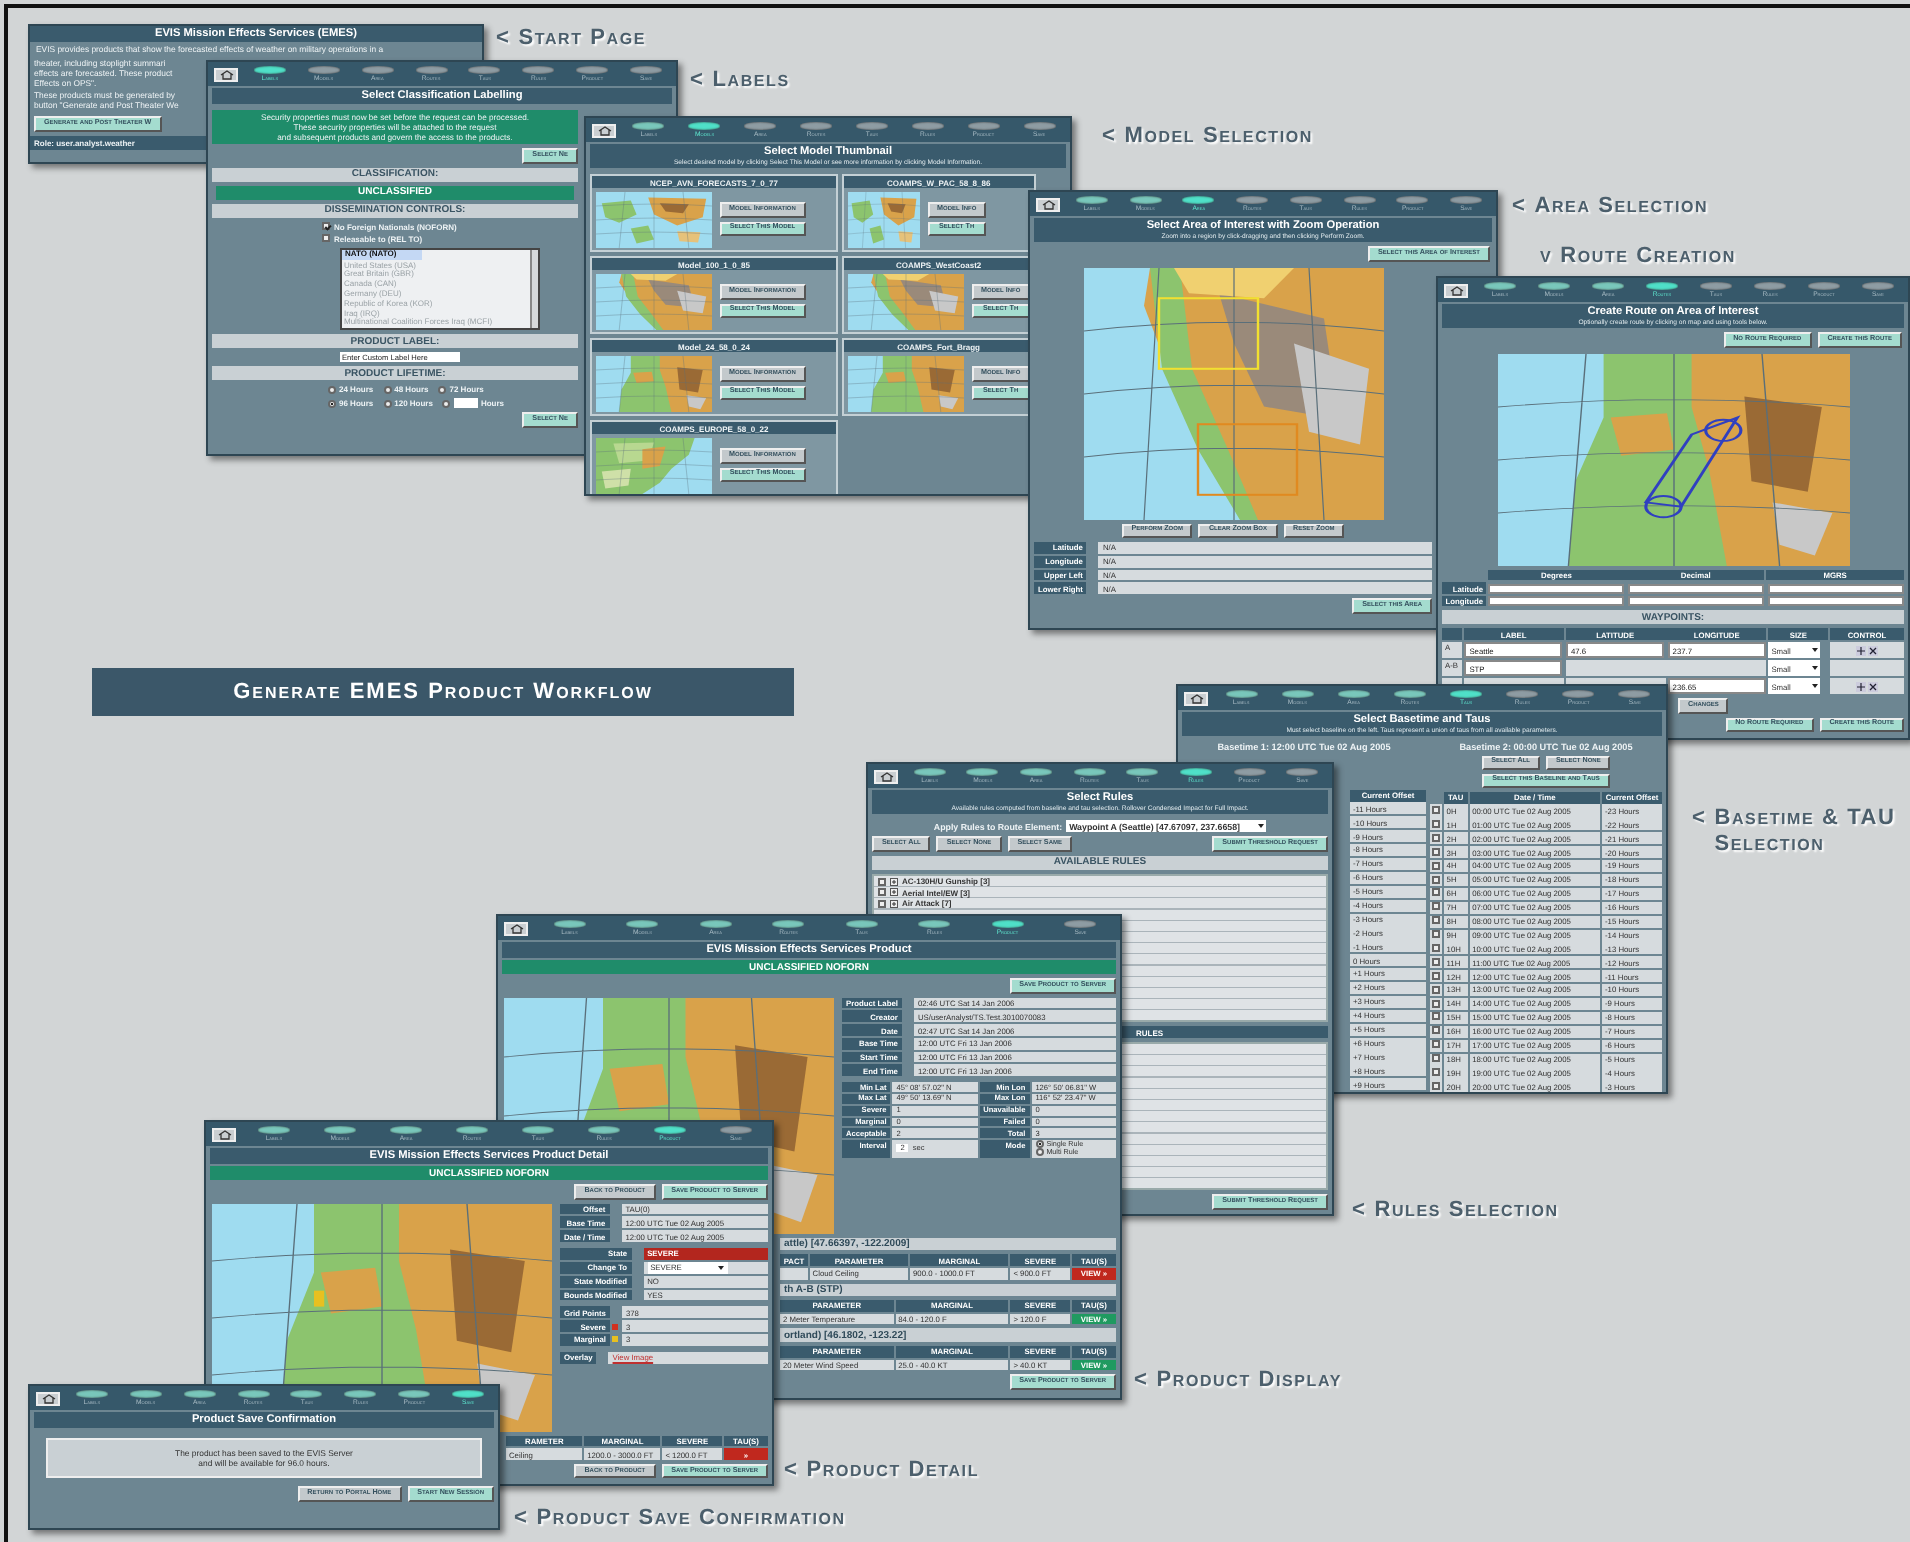 The image size is (1910, 1542). What do you see at coordinates (443, 692) in the screenshot?
I see `workflow-banner: Generate EMES Product Workflow` at bounding box center [443, 692].